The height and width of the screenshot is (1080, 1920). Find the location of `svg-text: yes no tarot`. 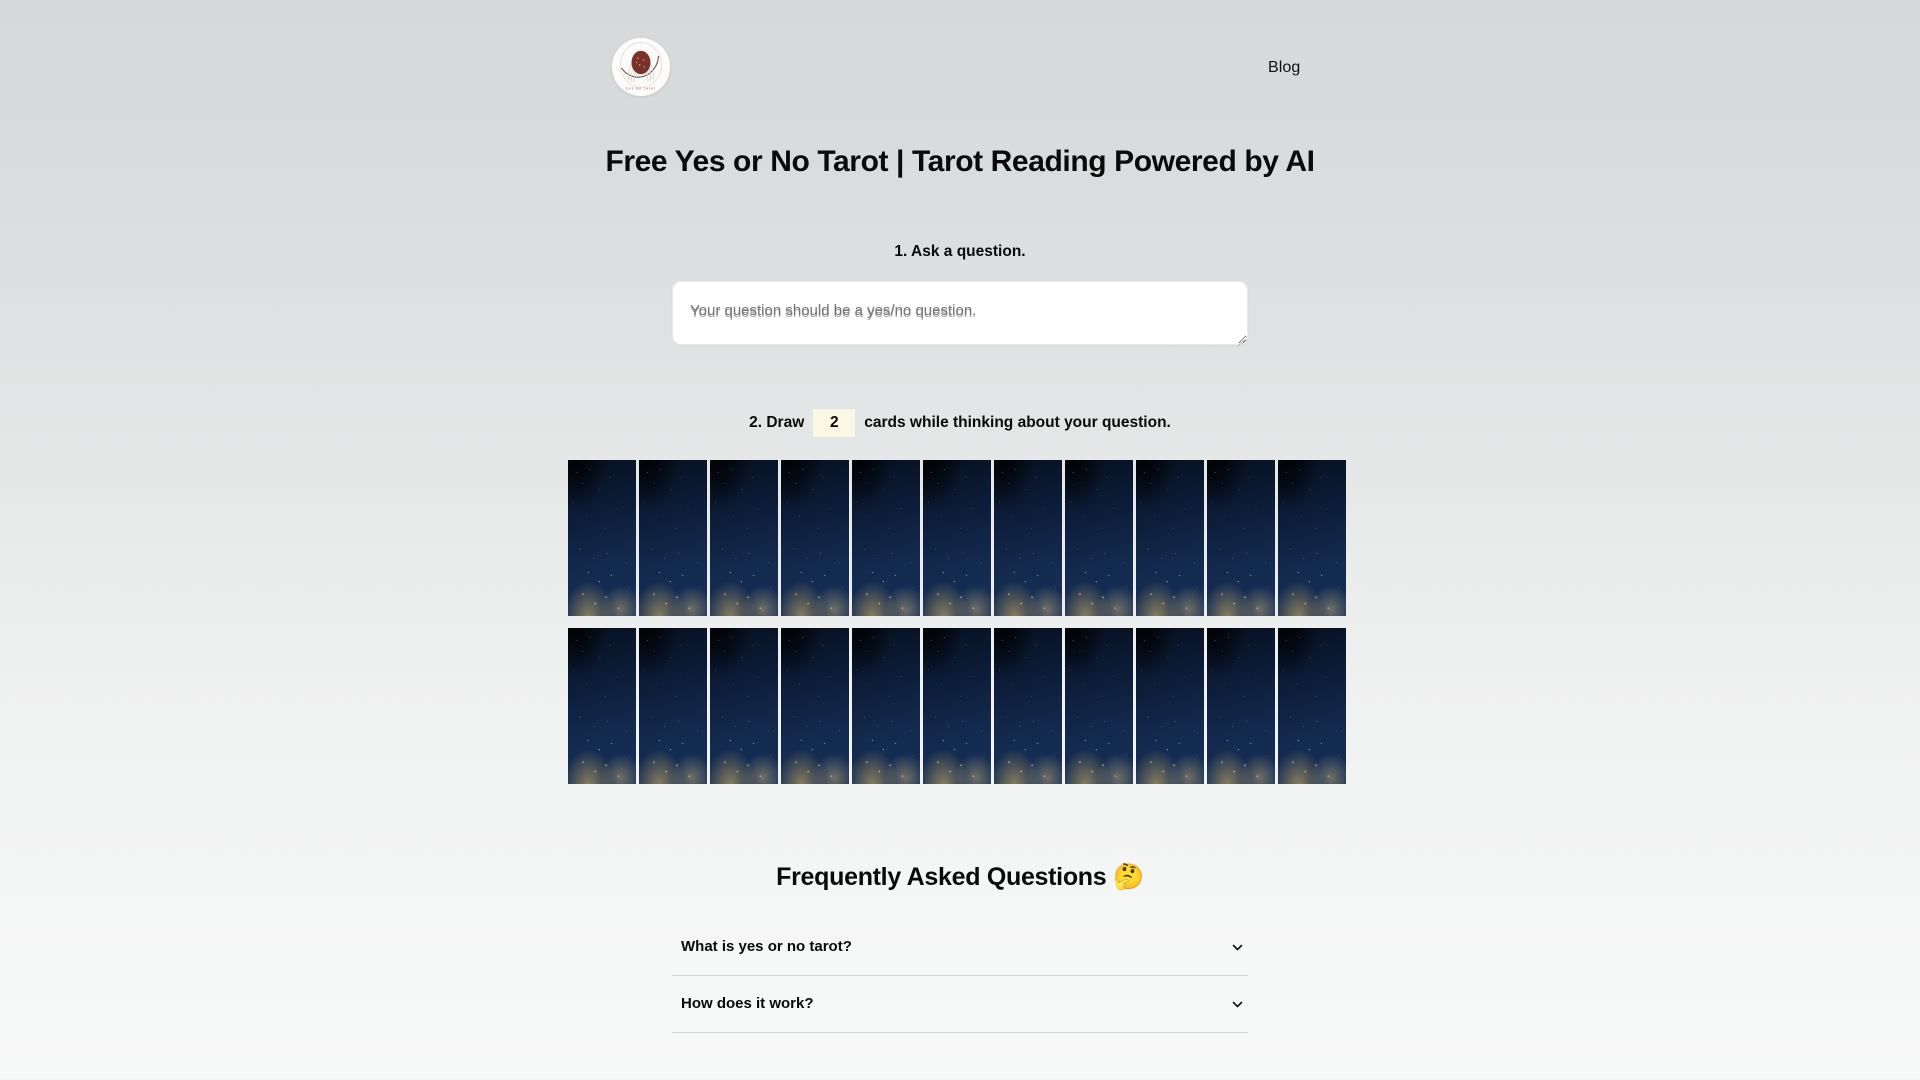

svg-text: yes no tarot is located at coordinates (641, 88).